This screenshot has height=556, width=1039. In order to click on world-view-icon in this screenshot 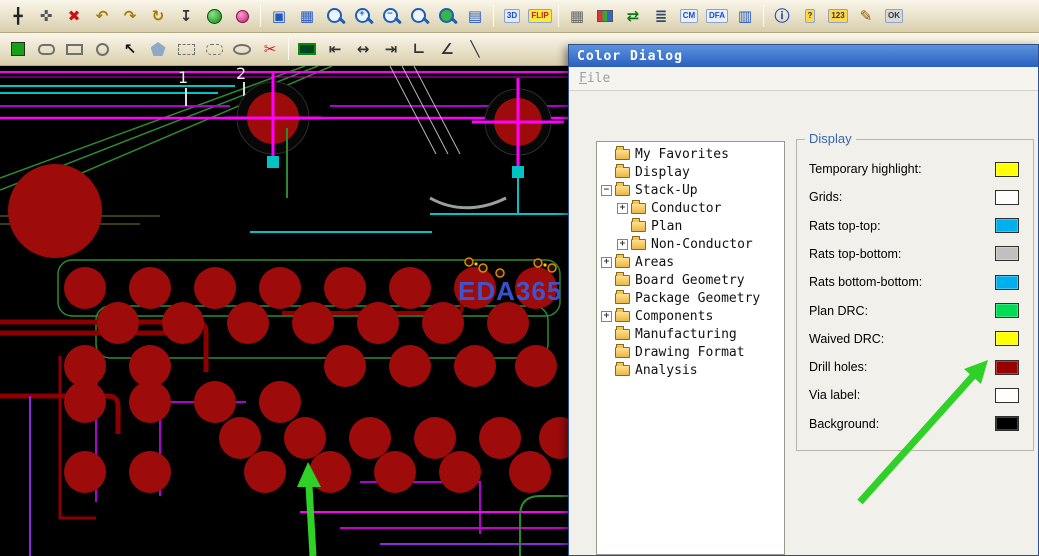, I will do `click(214, 16)`.